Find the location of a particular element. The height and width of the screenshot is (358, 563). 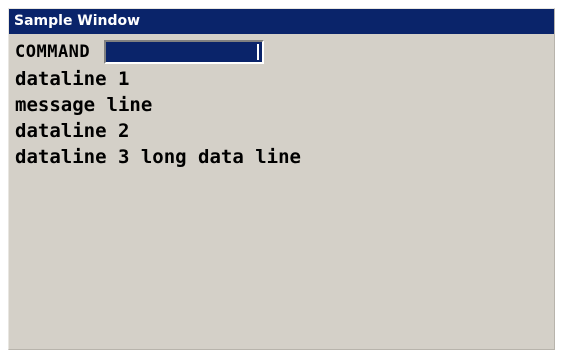

command-label: COMMAND is located at coordinates (53, 51).